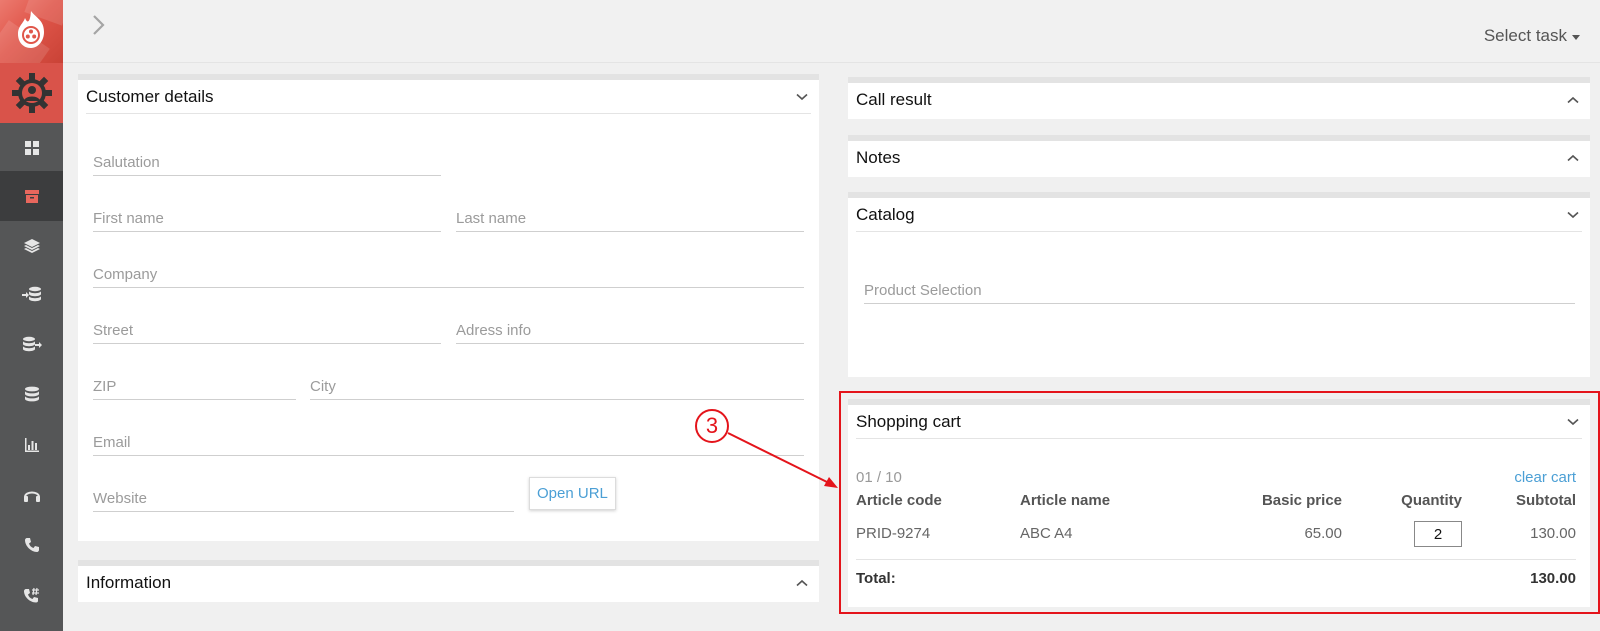 The height and width of the screenshot is (631, 1600). I want to click on first-name-field, so click(267, 219).